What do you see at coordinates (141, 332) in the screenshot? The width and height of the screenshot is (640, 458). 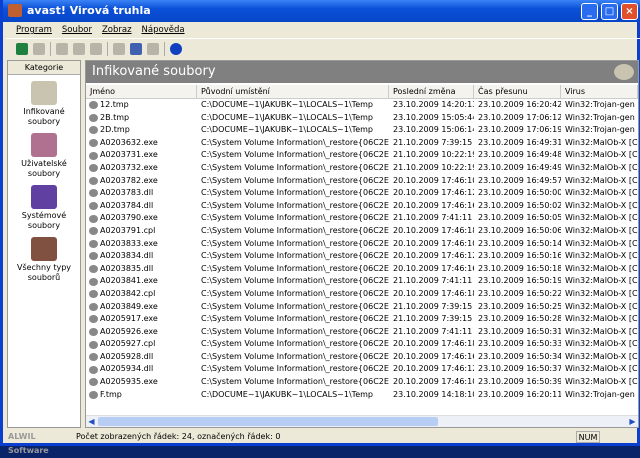 I see `cell-name: A0205926.exe` at bounding box center [141, 332].